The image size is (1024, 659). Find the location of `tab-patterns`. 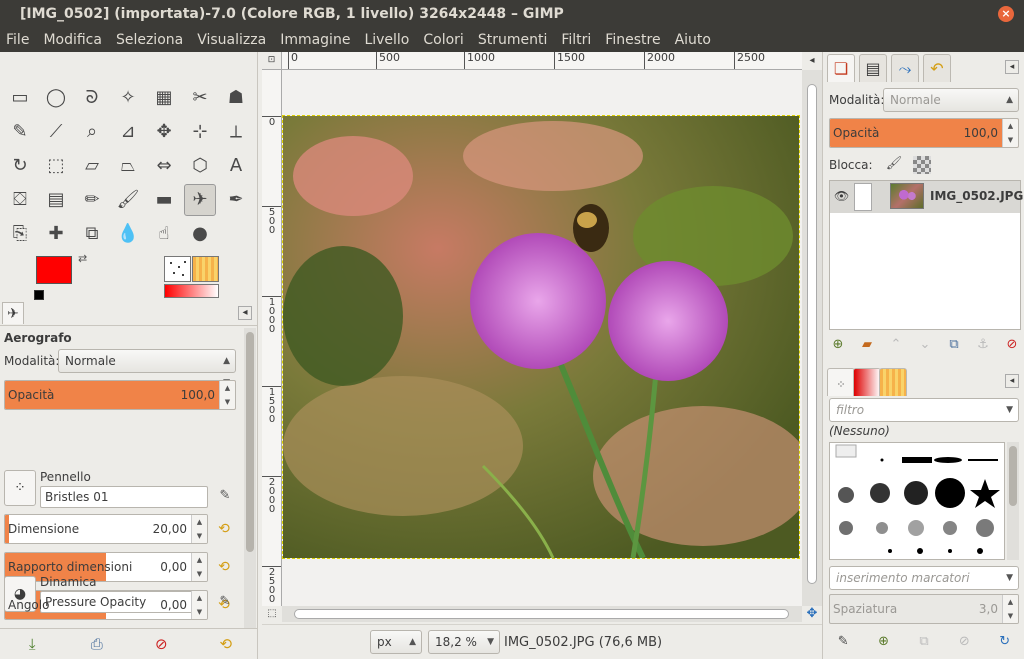

tab-patterns is located at coordinates (893, 382).